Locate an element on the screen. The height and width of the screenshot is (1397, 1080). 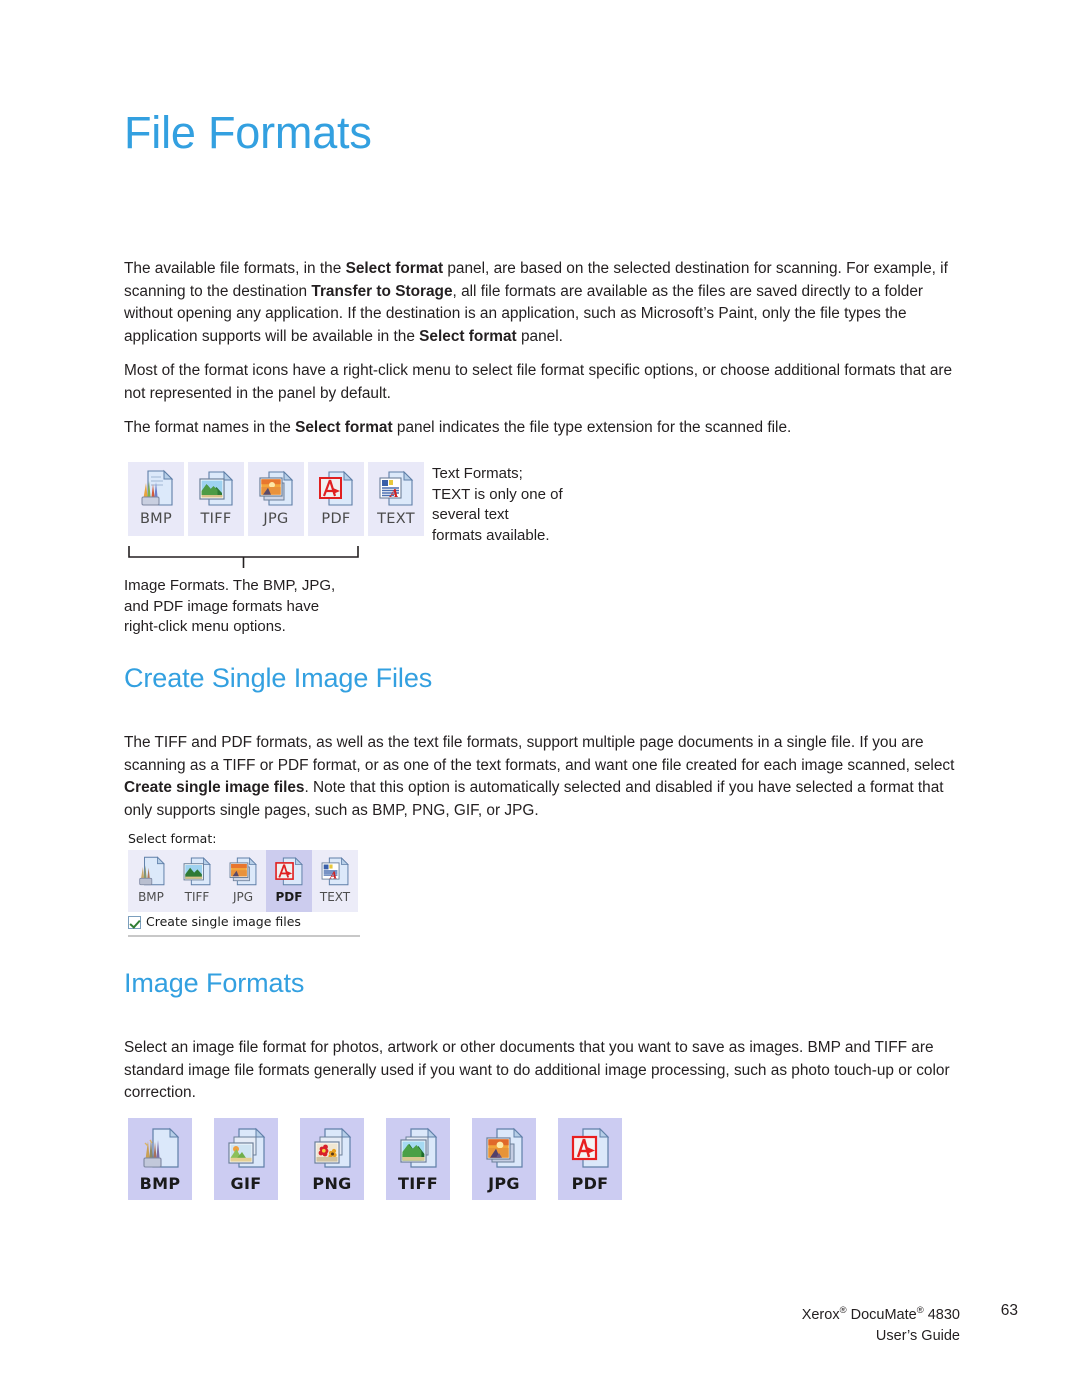
format-tile-label: PDF is located at coordinates (336, 519).